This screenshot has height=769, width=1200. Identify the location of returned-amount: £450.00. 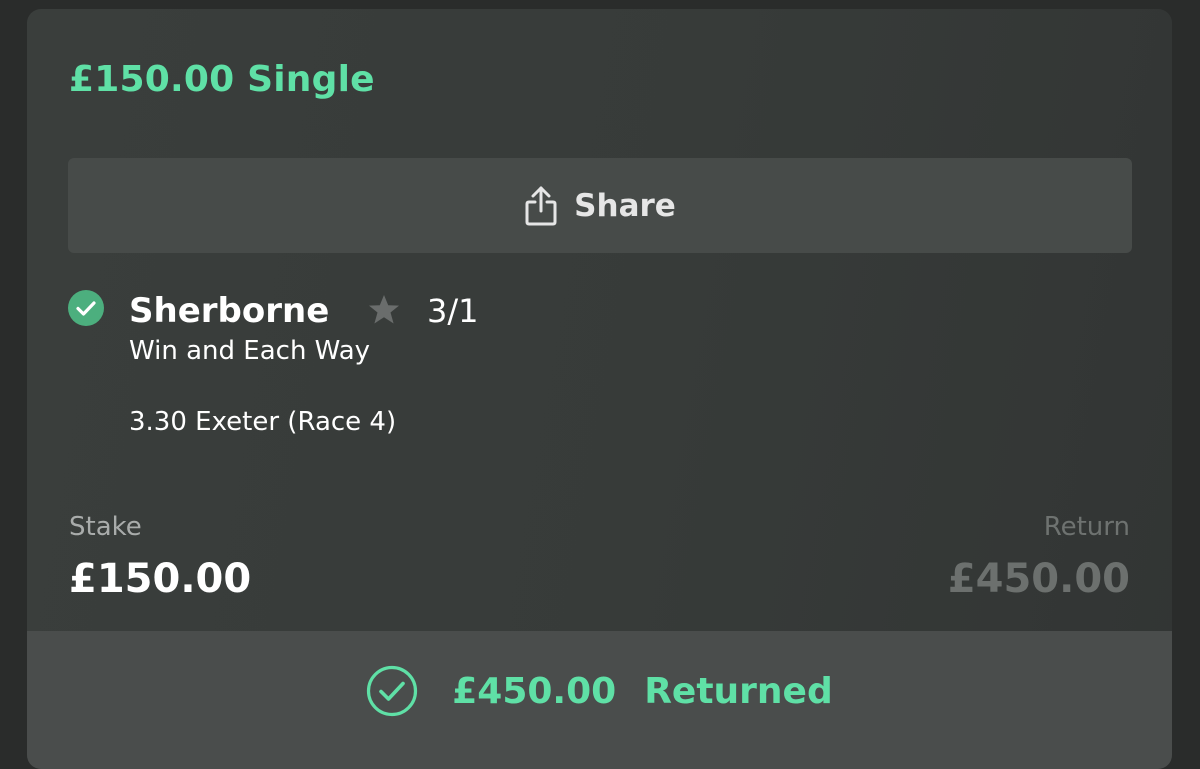
(534, 691).